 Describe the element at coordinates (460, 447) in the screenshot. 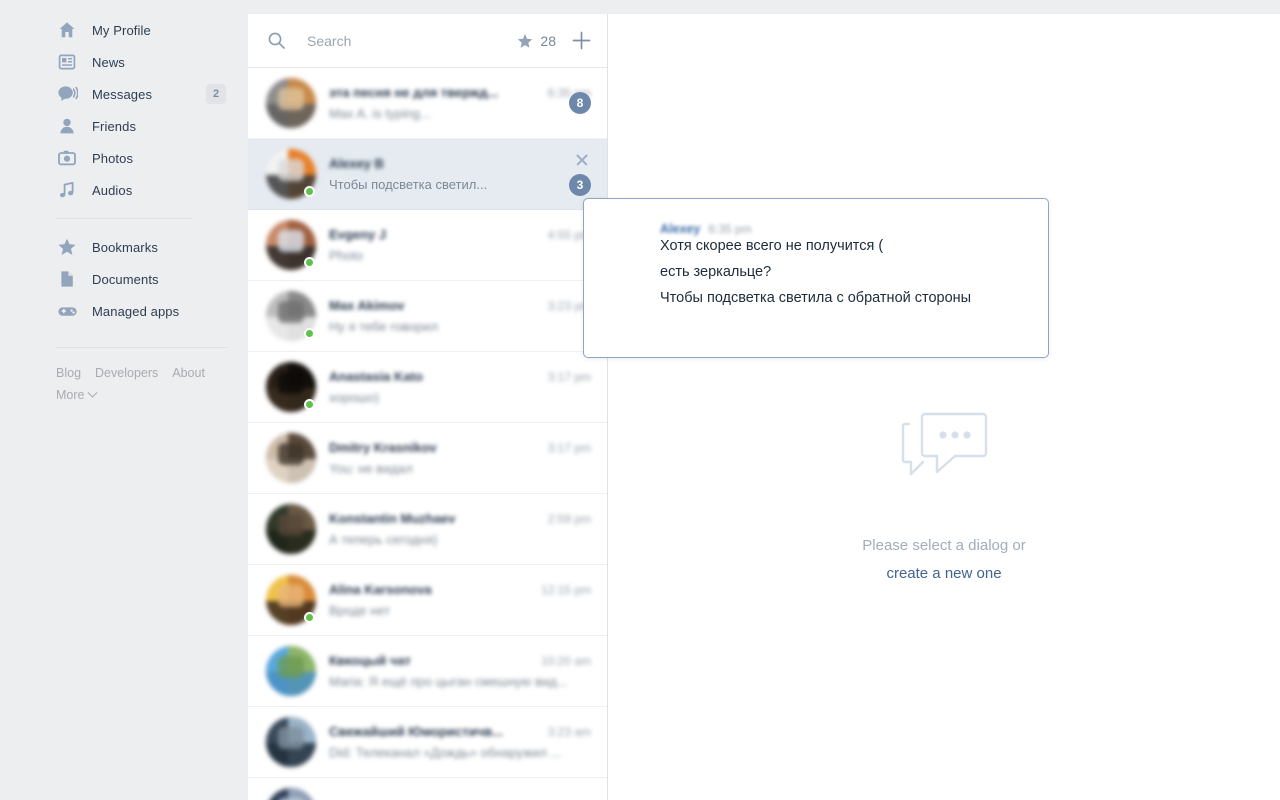

I see `conversation-header: Dmitry Krasnikov 3:17 pm` at that location.